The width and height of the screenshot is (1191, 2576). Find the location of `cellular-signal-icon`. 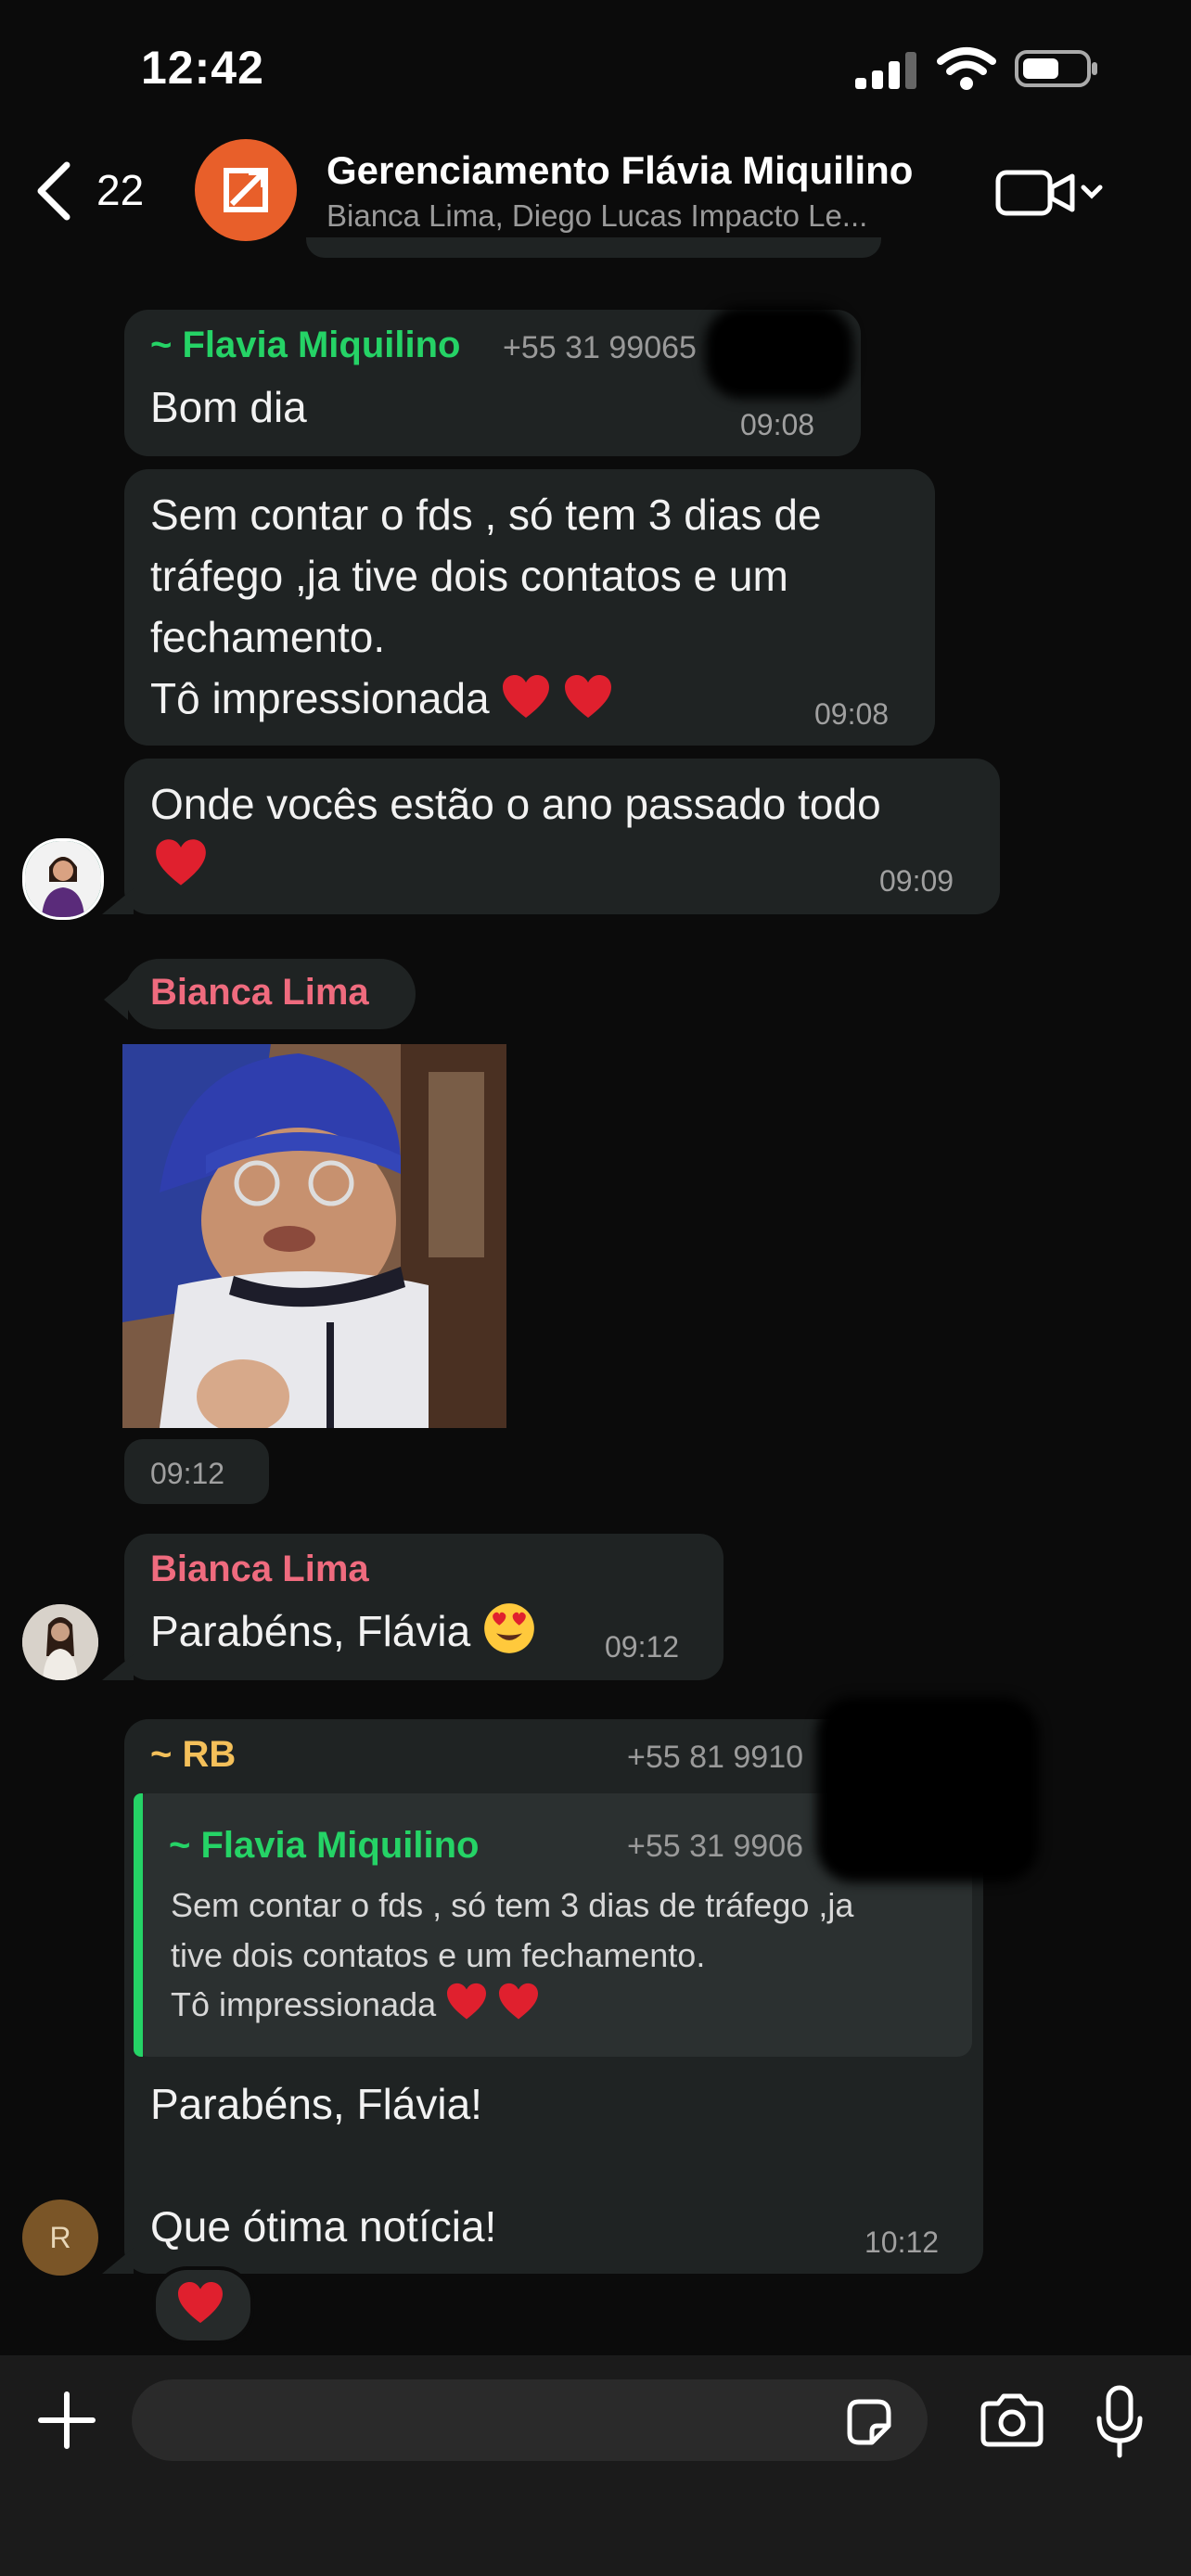

cellular-signal-icon is located at coordinates (885, 71).